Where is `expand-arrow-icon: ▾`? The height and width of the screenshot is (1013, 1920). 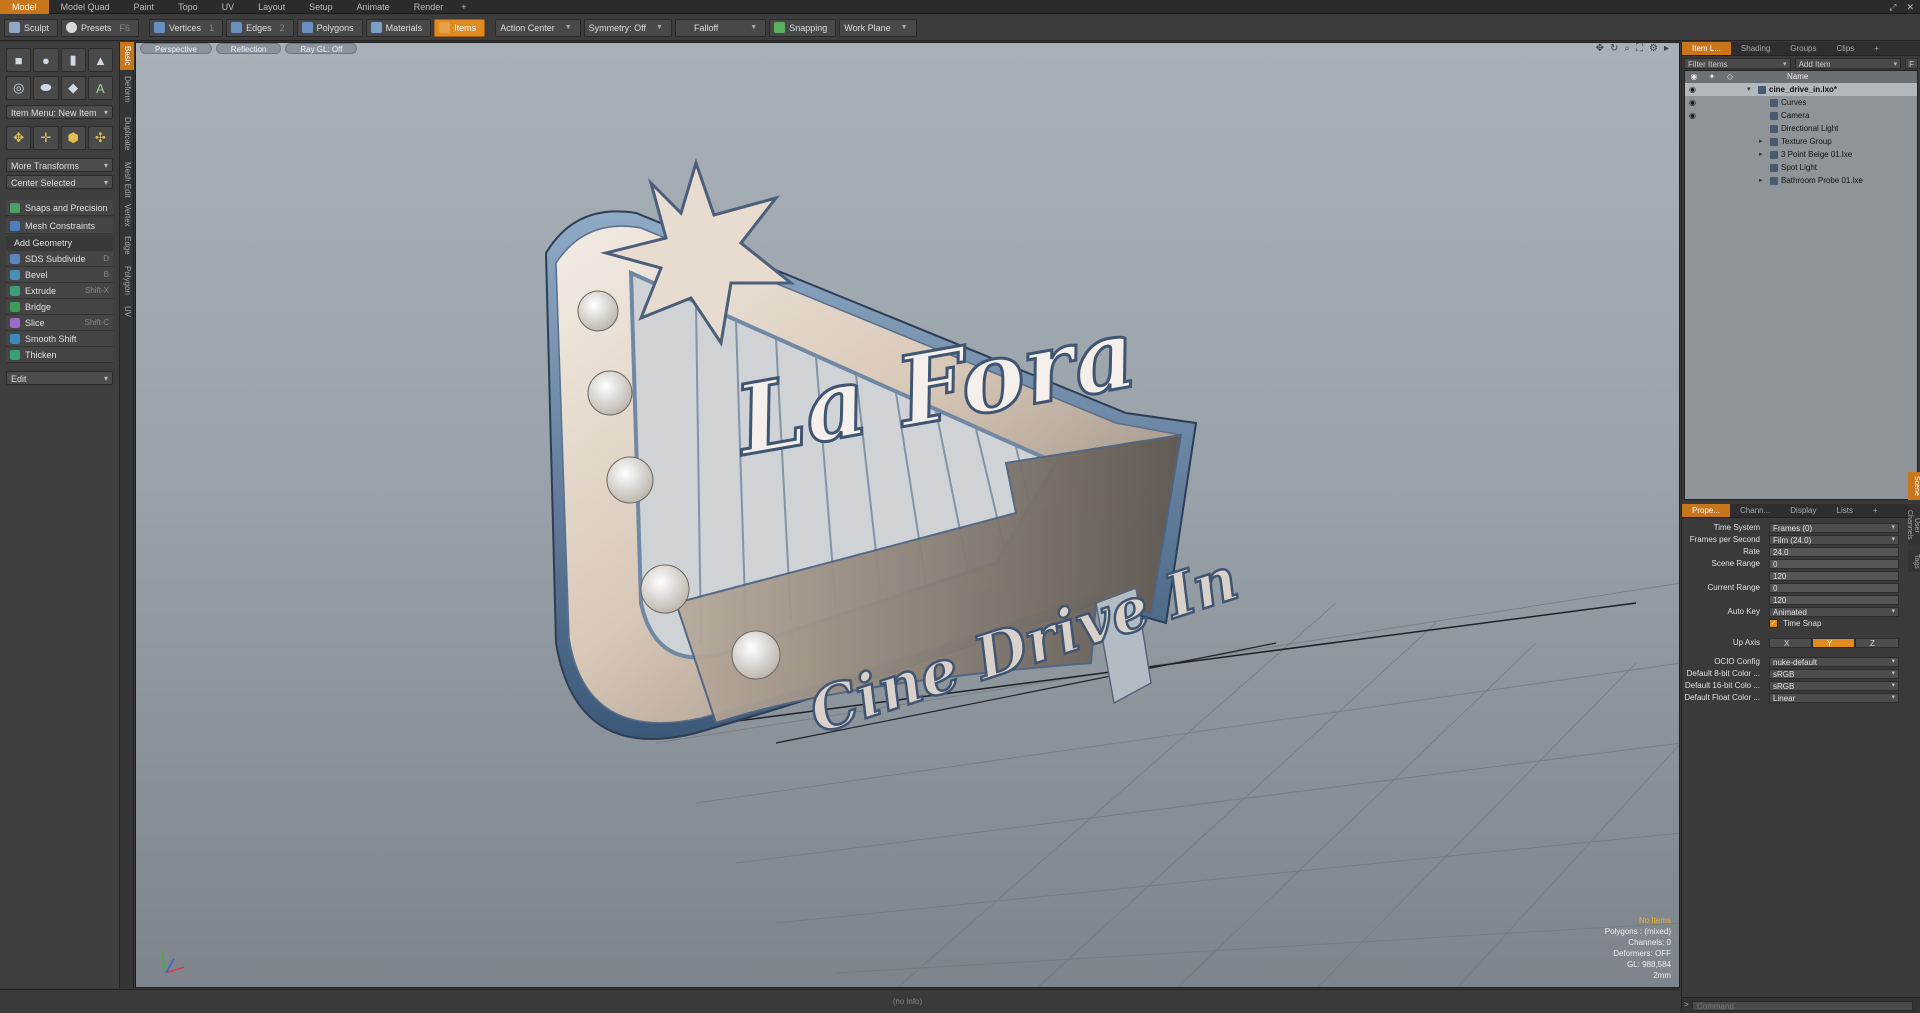
expand-arrow-icon: ▾ is located at coordinates (1751, 89).